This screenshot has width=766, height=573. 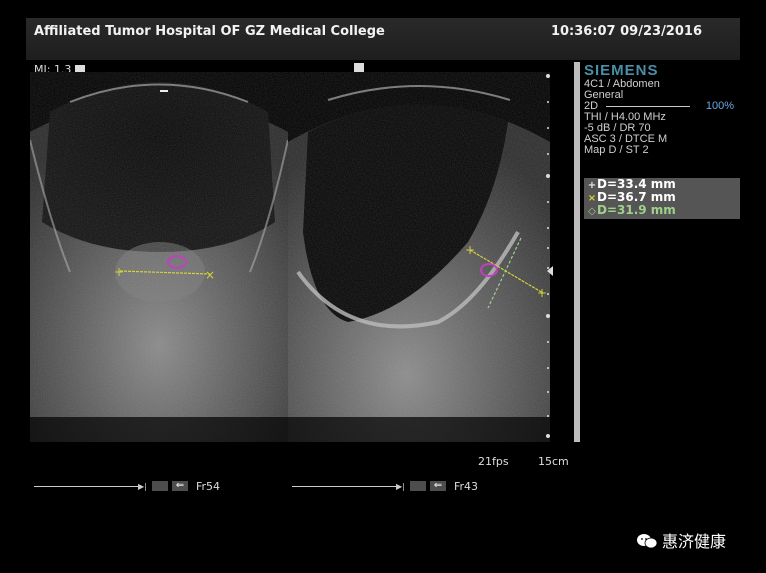 What do you see at coordinates (647, 541) in the screenshot?
I see `wechat-icon` at bounding box center [647, 541].